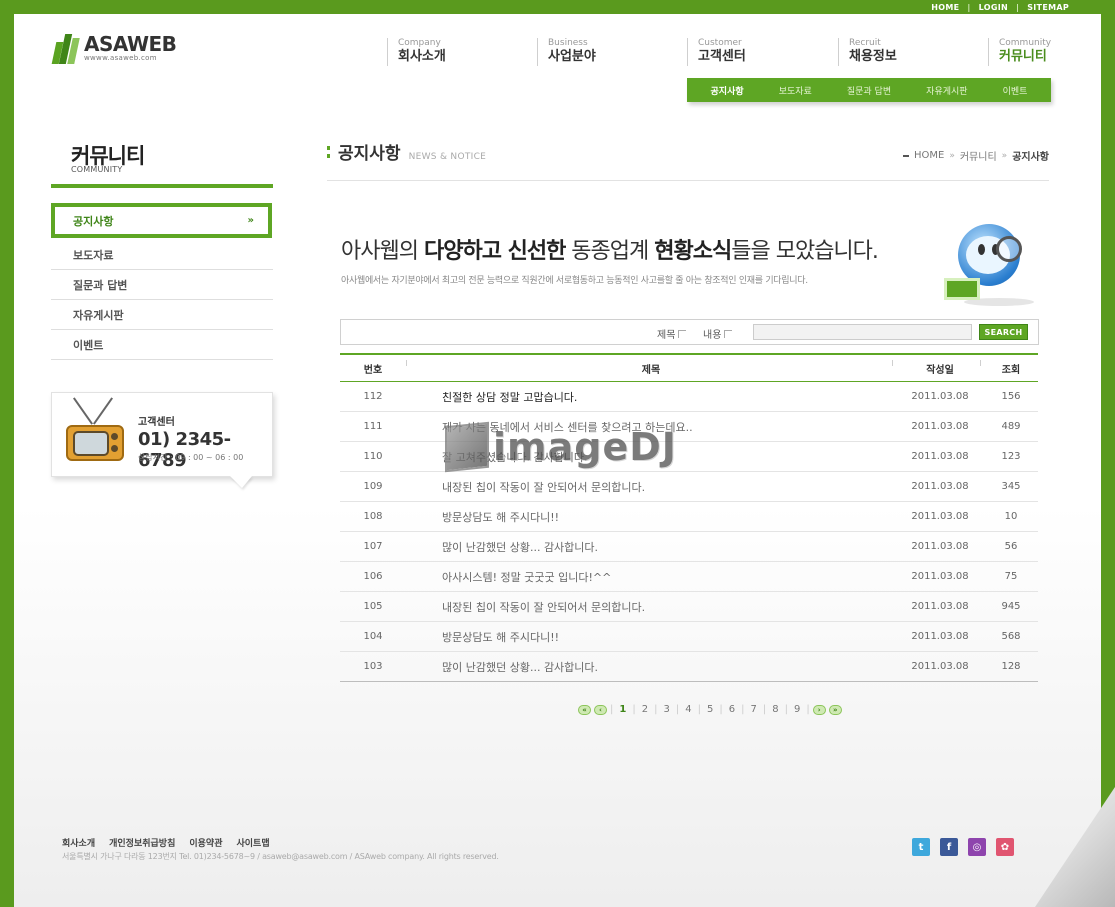 This screenshot has height=907, width=1115. Describe the element at coordinates (114, 49) in the screenshot. I see `site-logo: ASAWEB wwww.asaweb.com` at that location.